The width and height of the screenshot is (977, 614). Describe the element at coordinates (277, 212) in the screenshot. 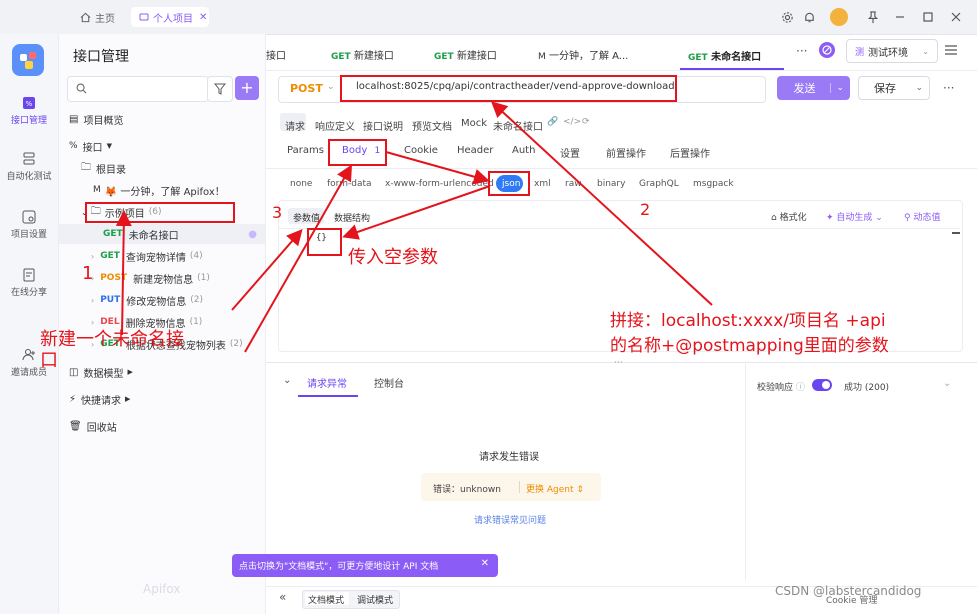

I see `annotation-number-3: 3` at that location.